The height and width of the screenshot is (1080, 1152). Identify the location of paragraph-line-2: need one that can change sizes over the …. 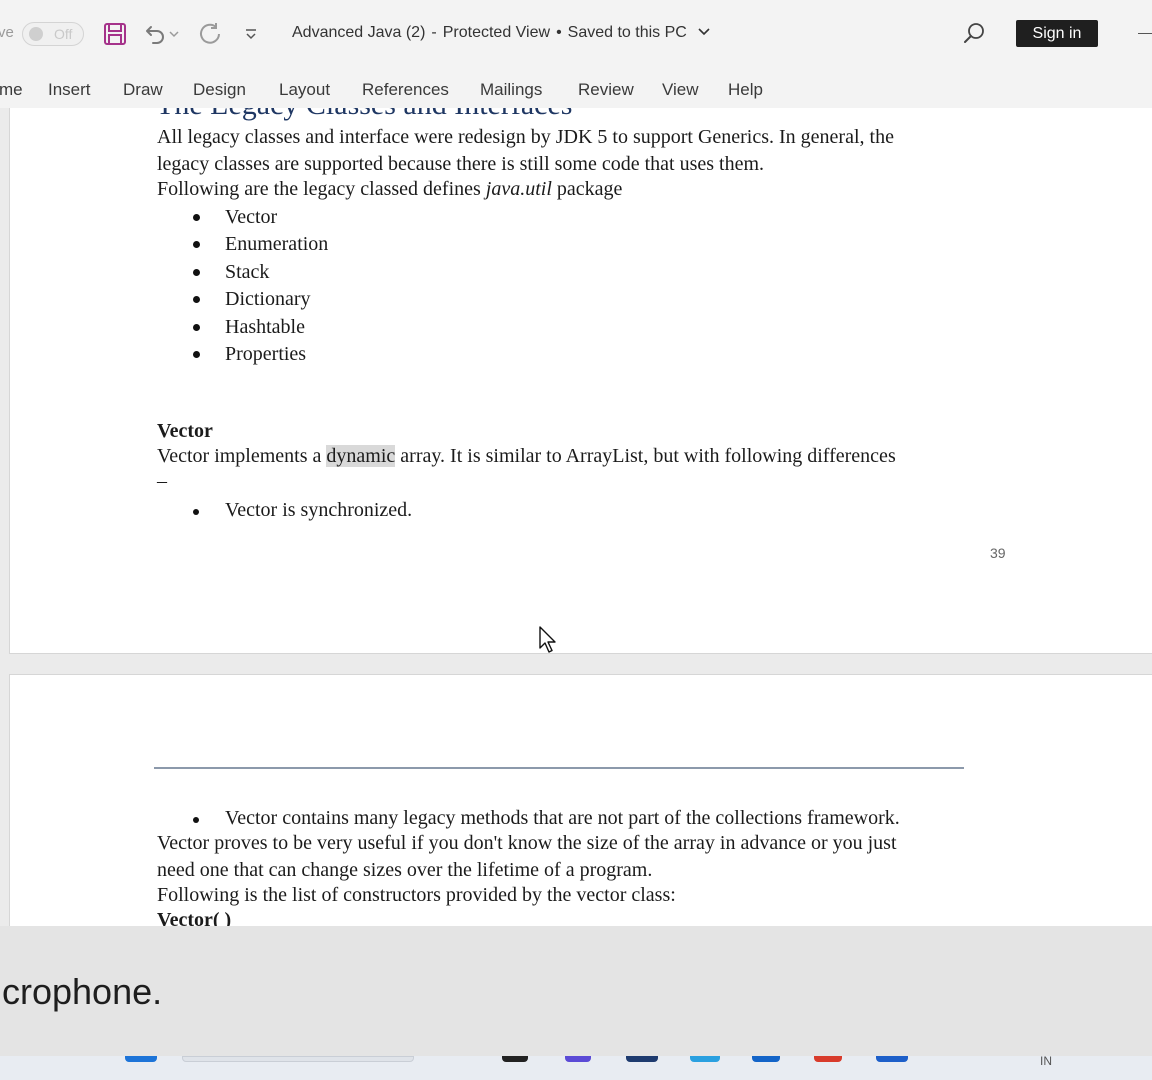
(405, 870).